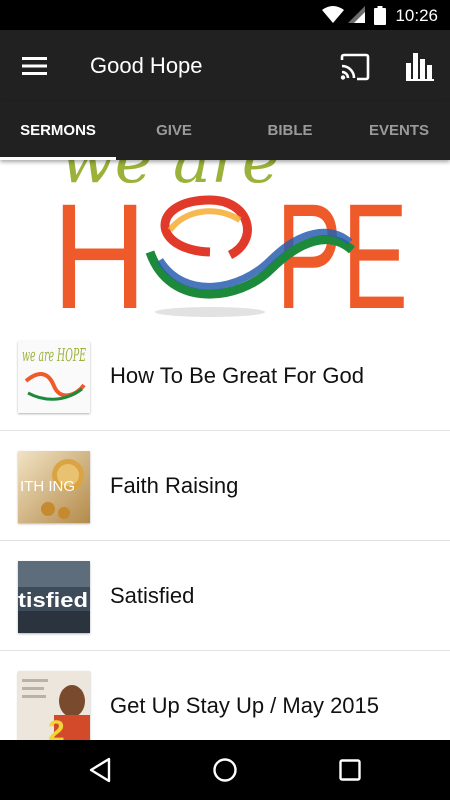 The image size is (450, 800). What do you see at coordinates (146, 65) in the screenshot?
I see `app-title: Good Hope` at bounding box center [146, 65].